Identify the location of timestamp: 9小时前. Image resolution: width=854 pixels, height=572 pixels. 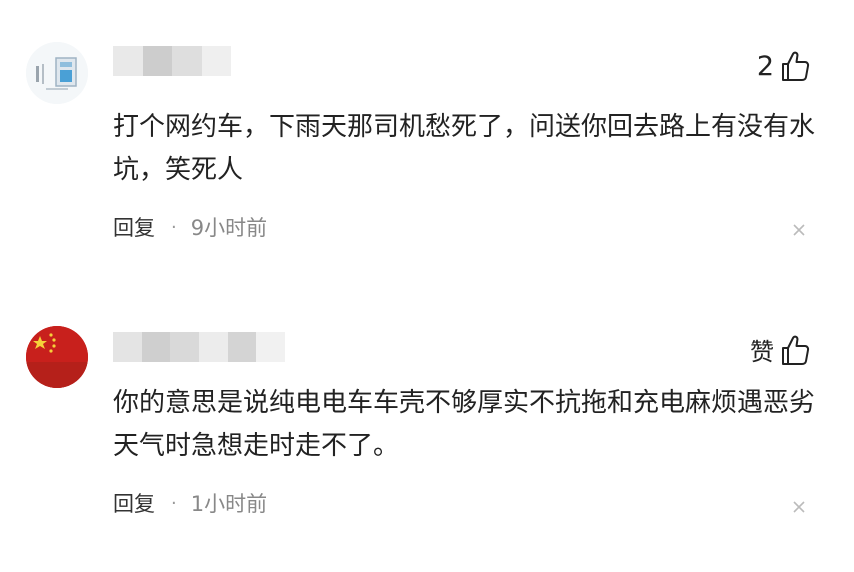
(229, 228).